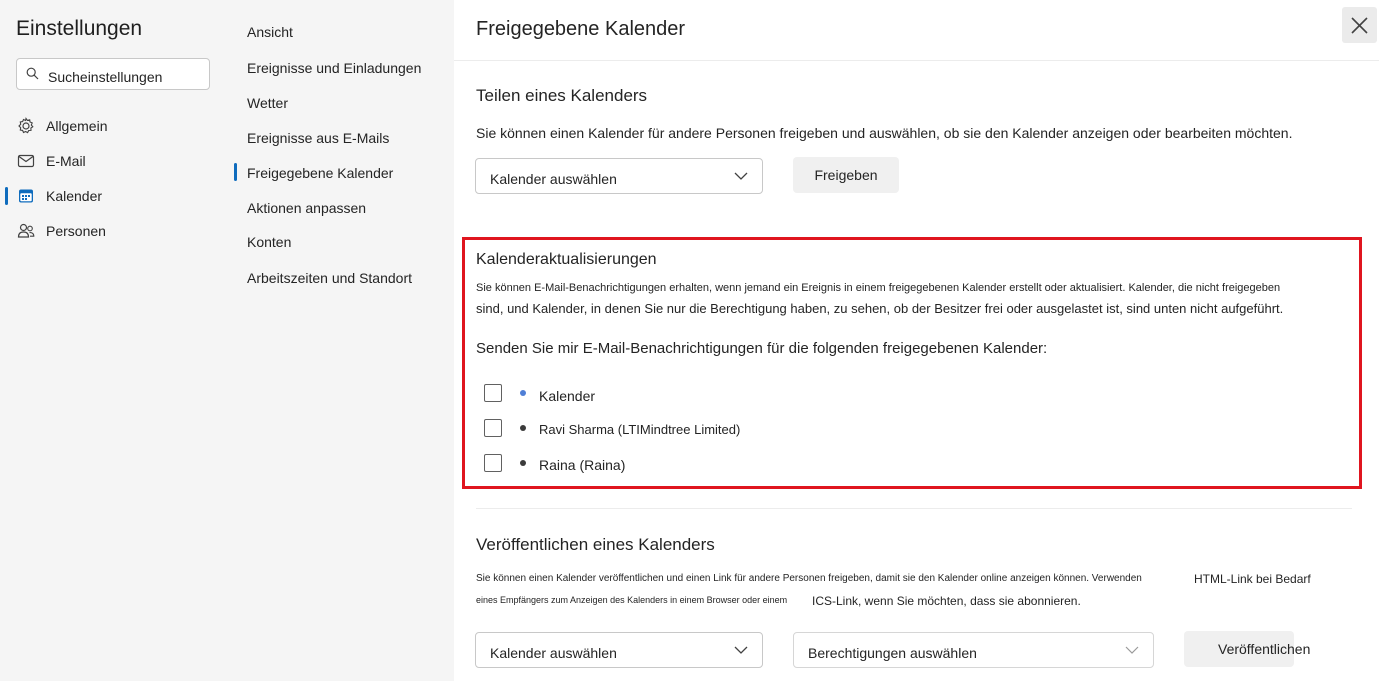  Describe the element at coordinates (846, 175) in the screenshot. I see `share-button: Freigeben` at that location.